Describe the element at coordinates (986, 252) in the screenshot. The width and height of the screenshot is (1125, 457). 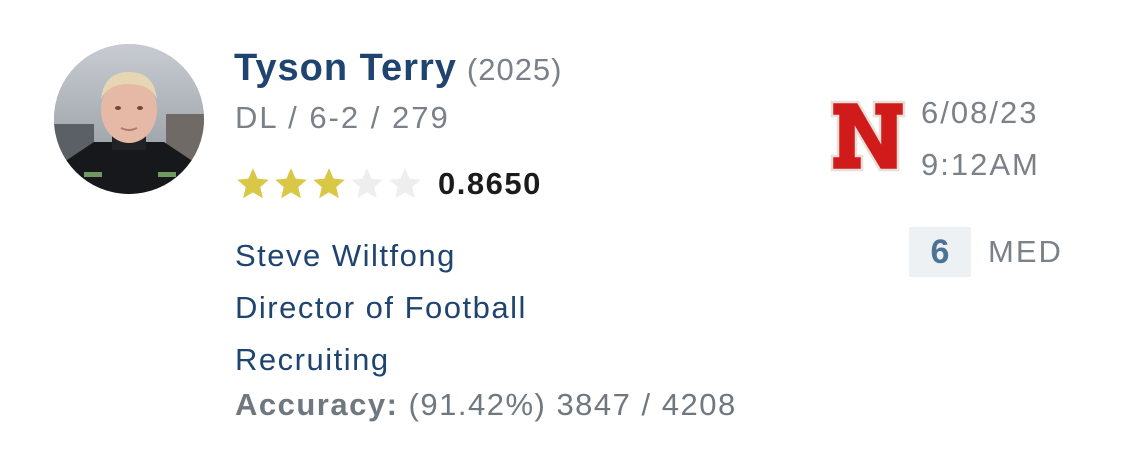
I see `confidence-indicator: 6 MED` at that location.